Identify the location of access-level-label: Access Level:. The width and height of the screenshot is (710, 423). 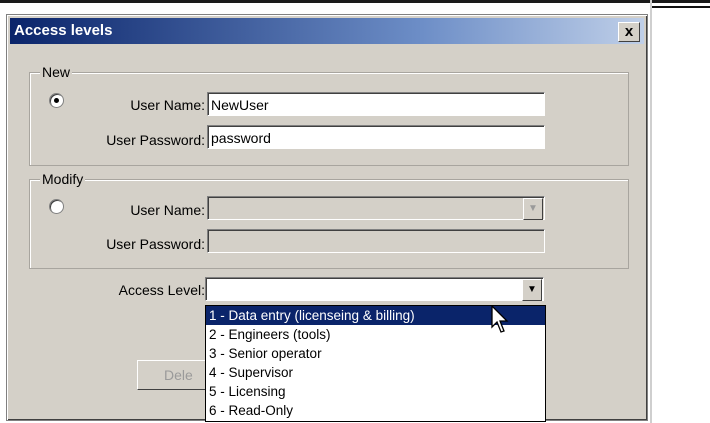
(161, 290).